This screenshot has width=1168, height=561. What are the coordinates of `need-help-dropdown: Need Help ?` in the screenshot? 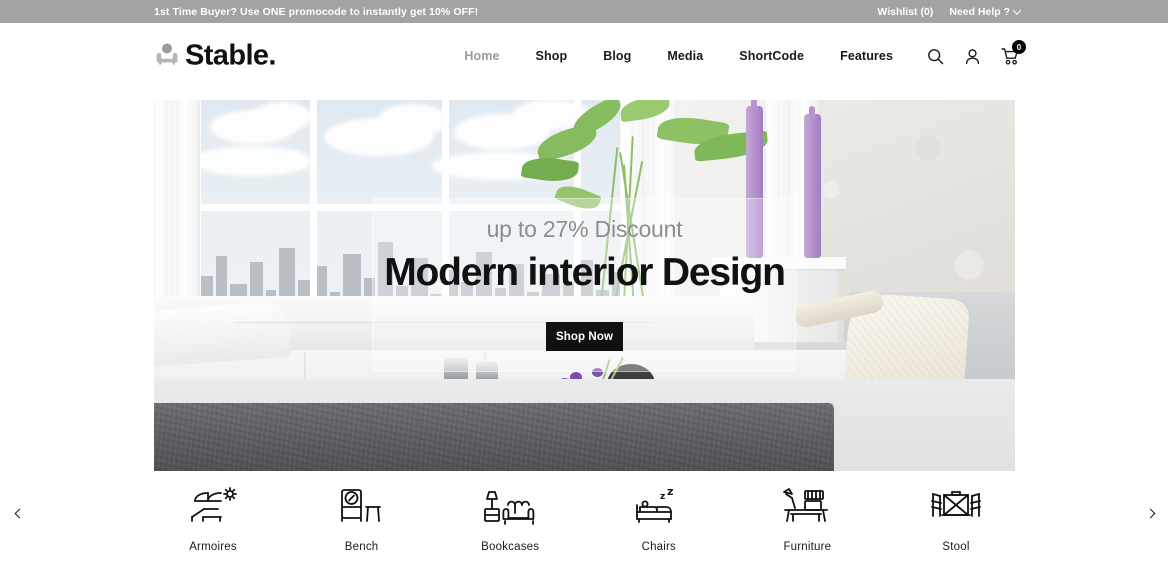 It's located at (985, 11).